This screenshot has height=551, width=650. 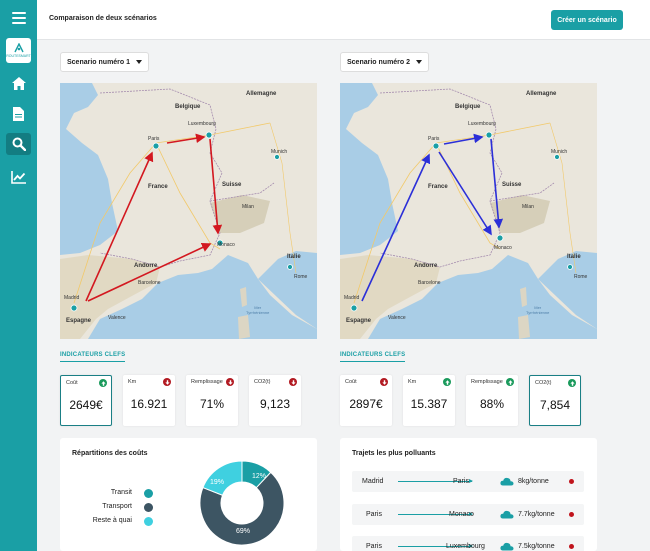 I want to click on legend-transit-label: Transit, so click(x=121, y=492).